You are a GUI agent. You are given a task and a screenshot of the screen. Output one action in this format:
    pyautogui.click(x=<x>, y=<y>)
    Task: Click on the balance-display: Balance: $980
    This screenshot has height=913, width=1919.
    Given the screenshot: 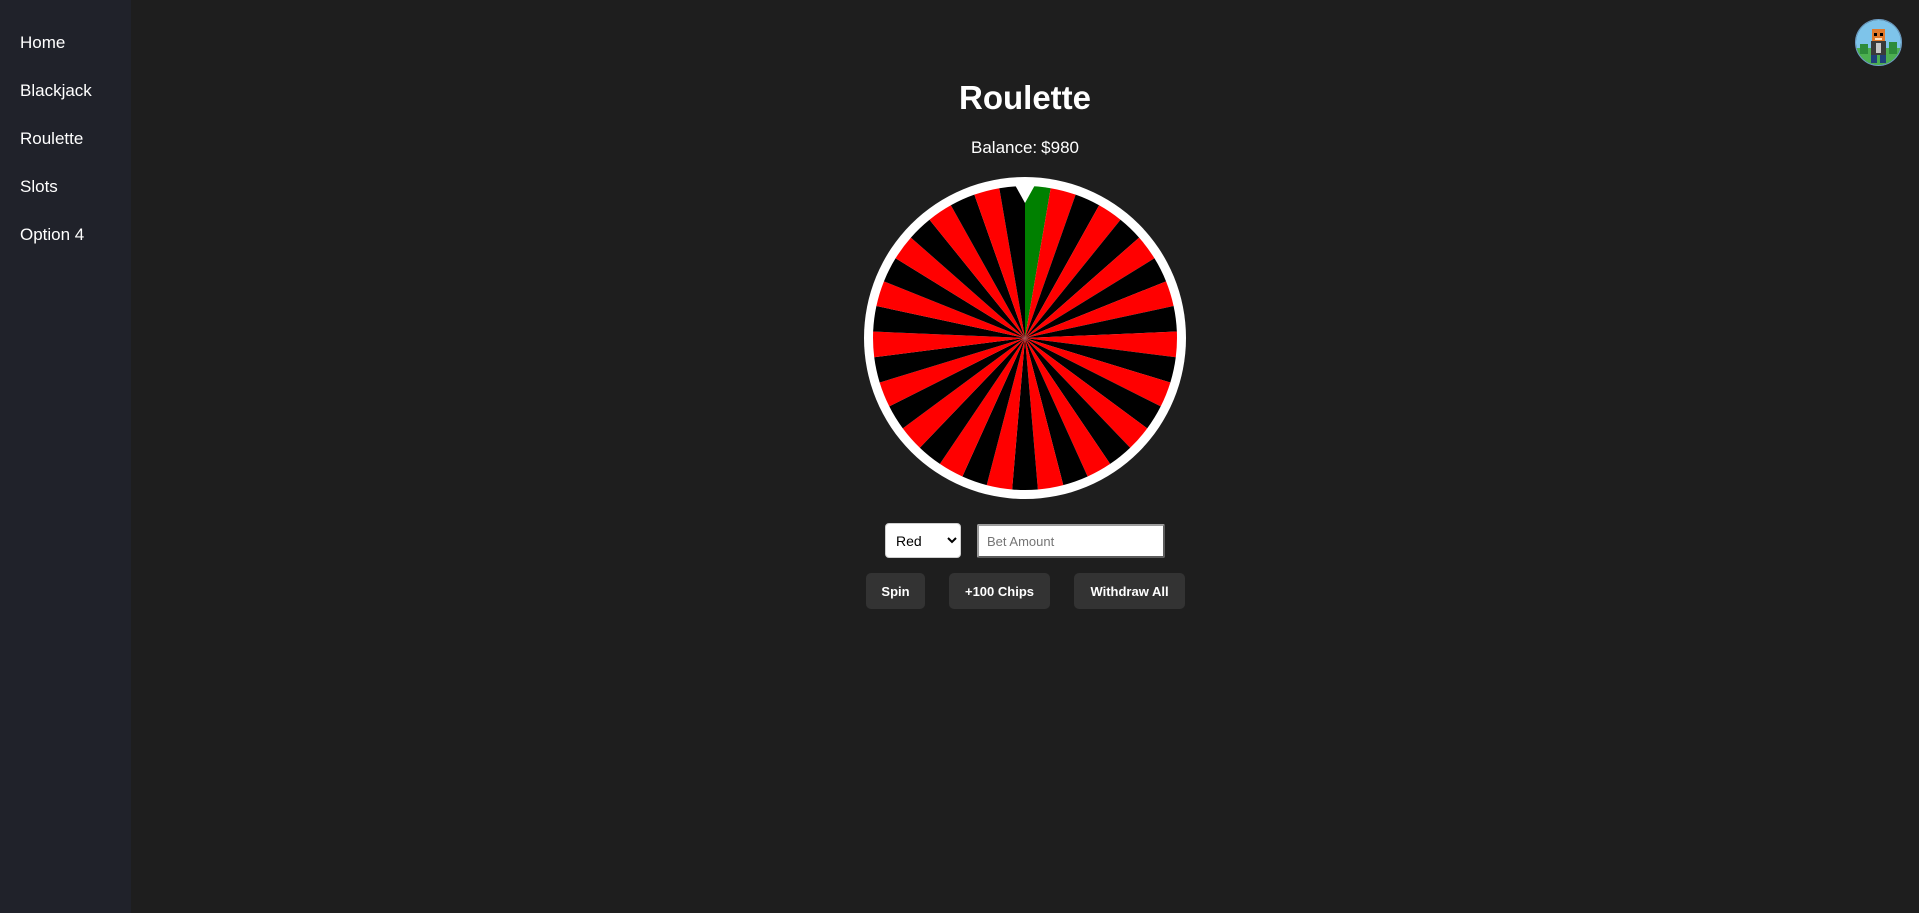 What is the action you would take?
    pyautogui.click(x=1025, y=148)
    